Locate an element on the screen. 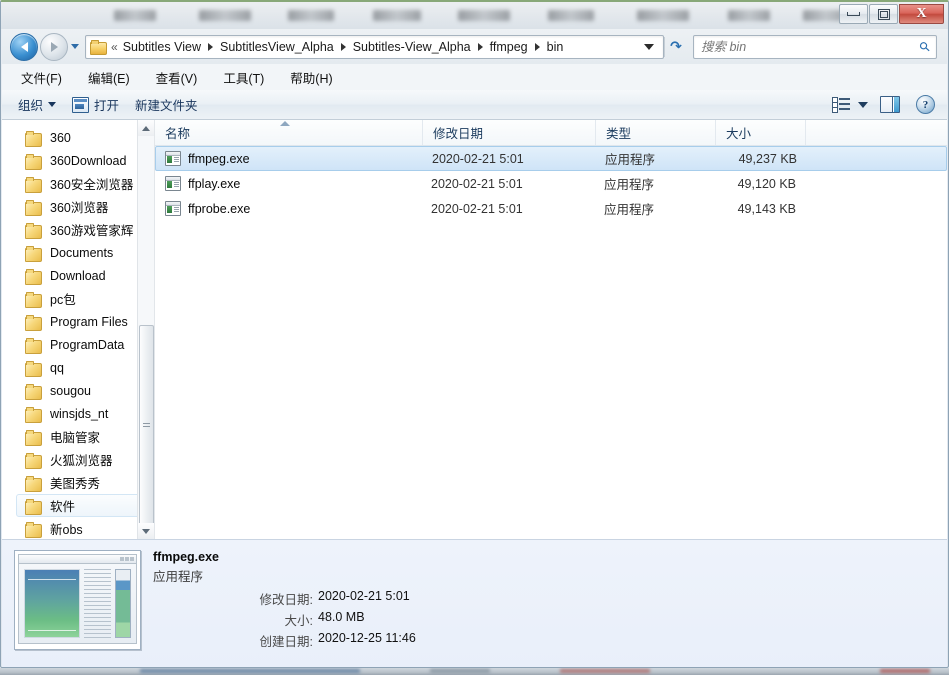  column-header-name-label: 名称 is located at coordinates (178, 134).